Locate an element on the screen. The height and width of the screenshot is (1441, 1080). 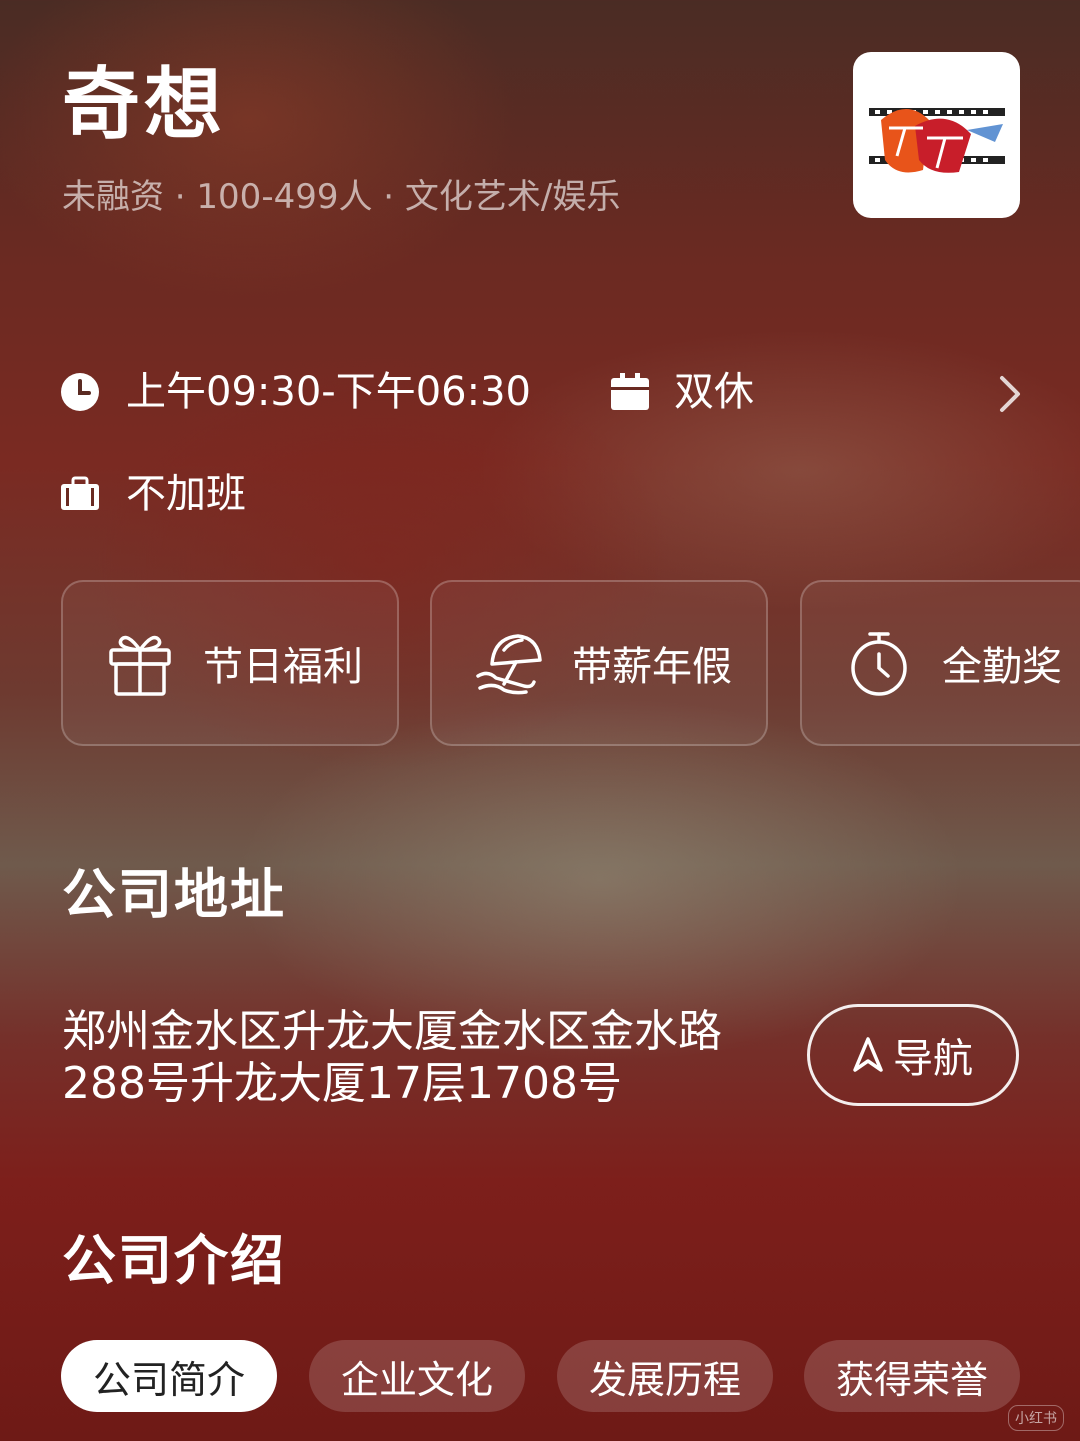
benefit-label: 带薪年假 is located at coordinates (652, 667).